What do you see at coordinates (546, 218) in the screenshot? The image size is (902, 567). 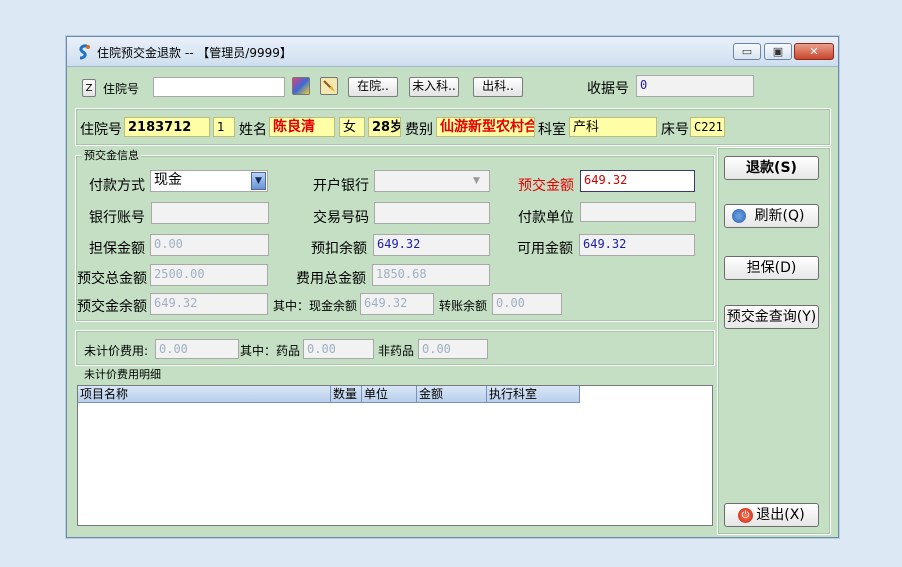 I see `payer-label: 付款单位` at bounding box center [546, 218].